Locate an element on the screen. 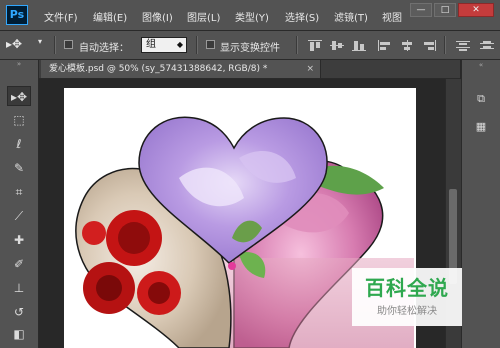 This screenshot has height=348, width=500. chevron-updown-icon: ◆ is located at coordinates (179, 44).